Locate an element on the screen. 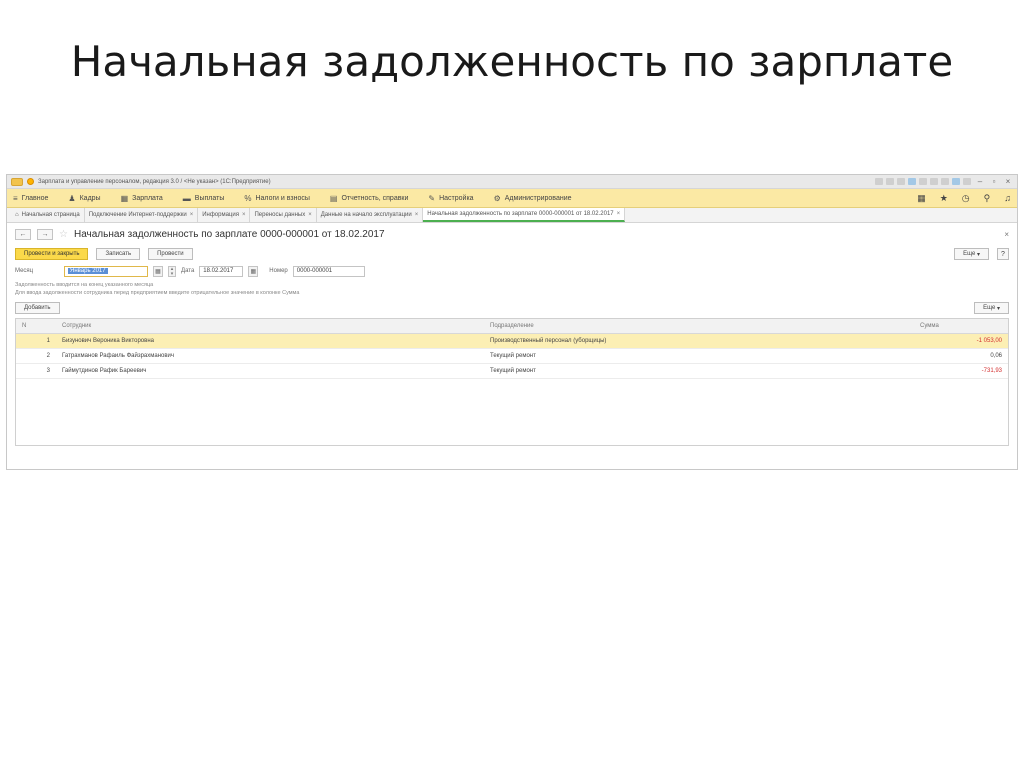 The height and width of the screenshot is (767, 1024). menu-item: ♟ Кадры is located at coordinates (84, 198).